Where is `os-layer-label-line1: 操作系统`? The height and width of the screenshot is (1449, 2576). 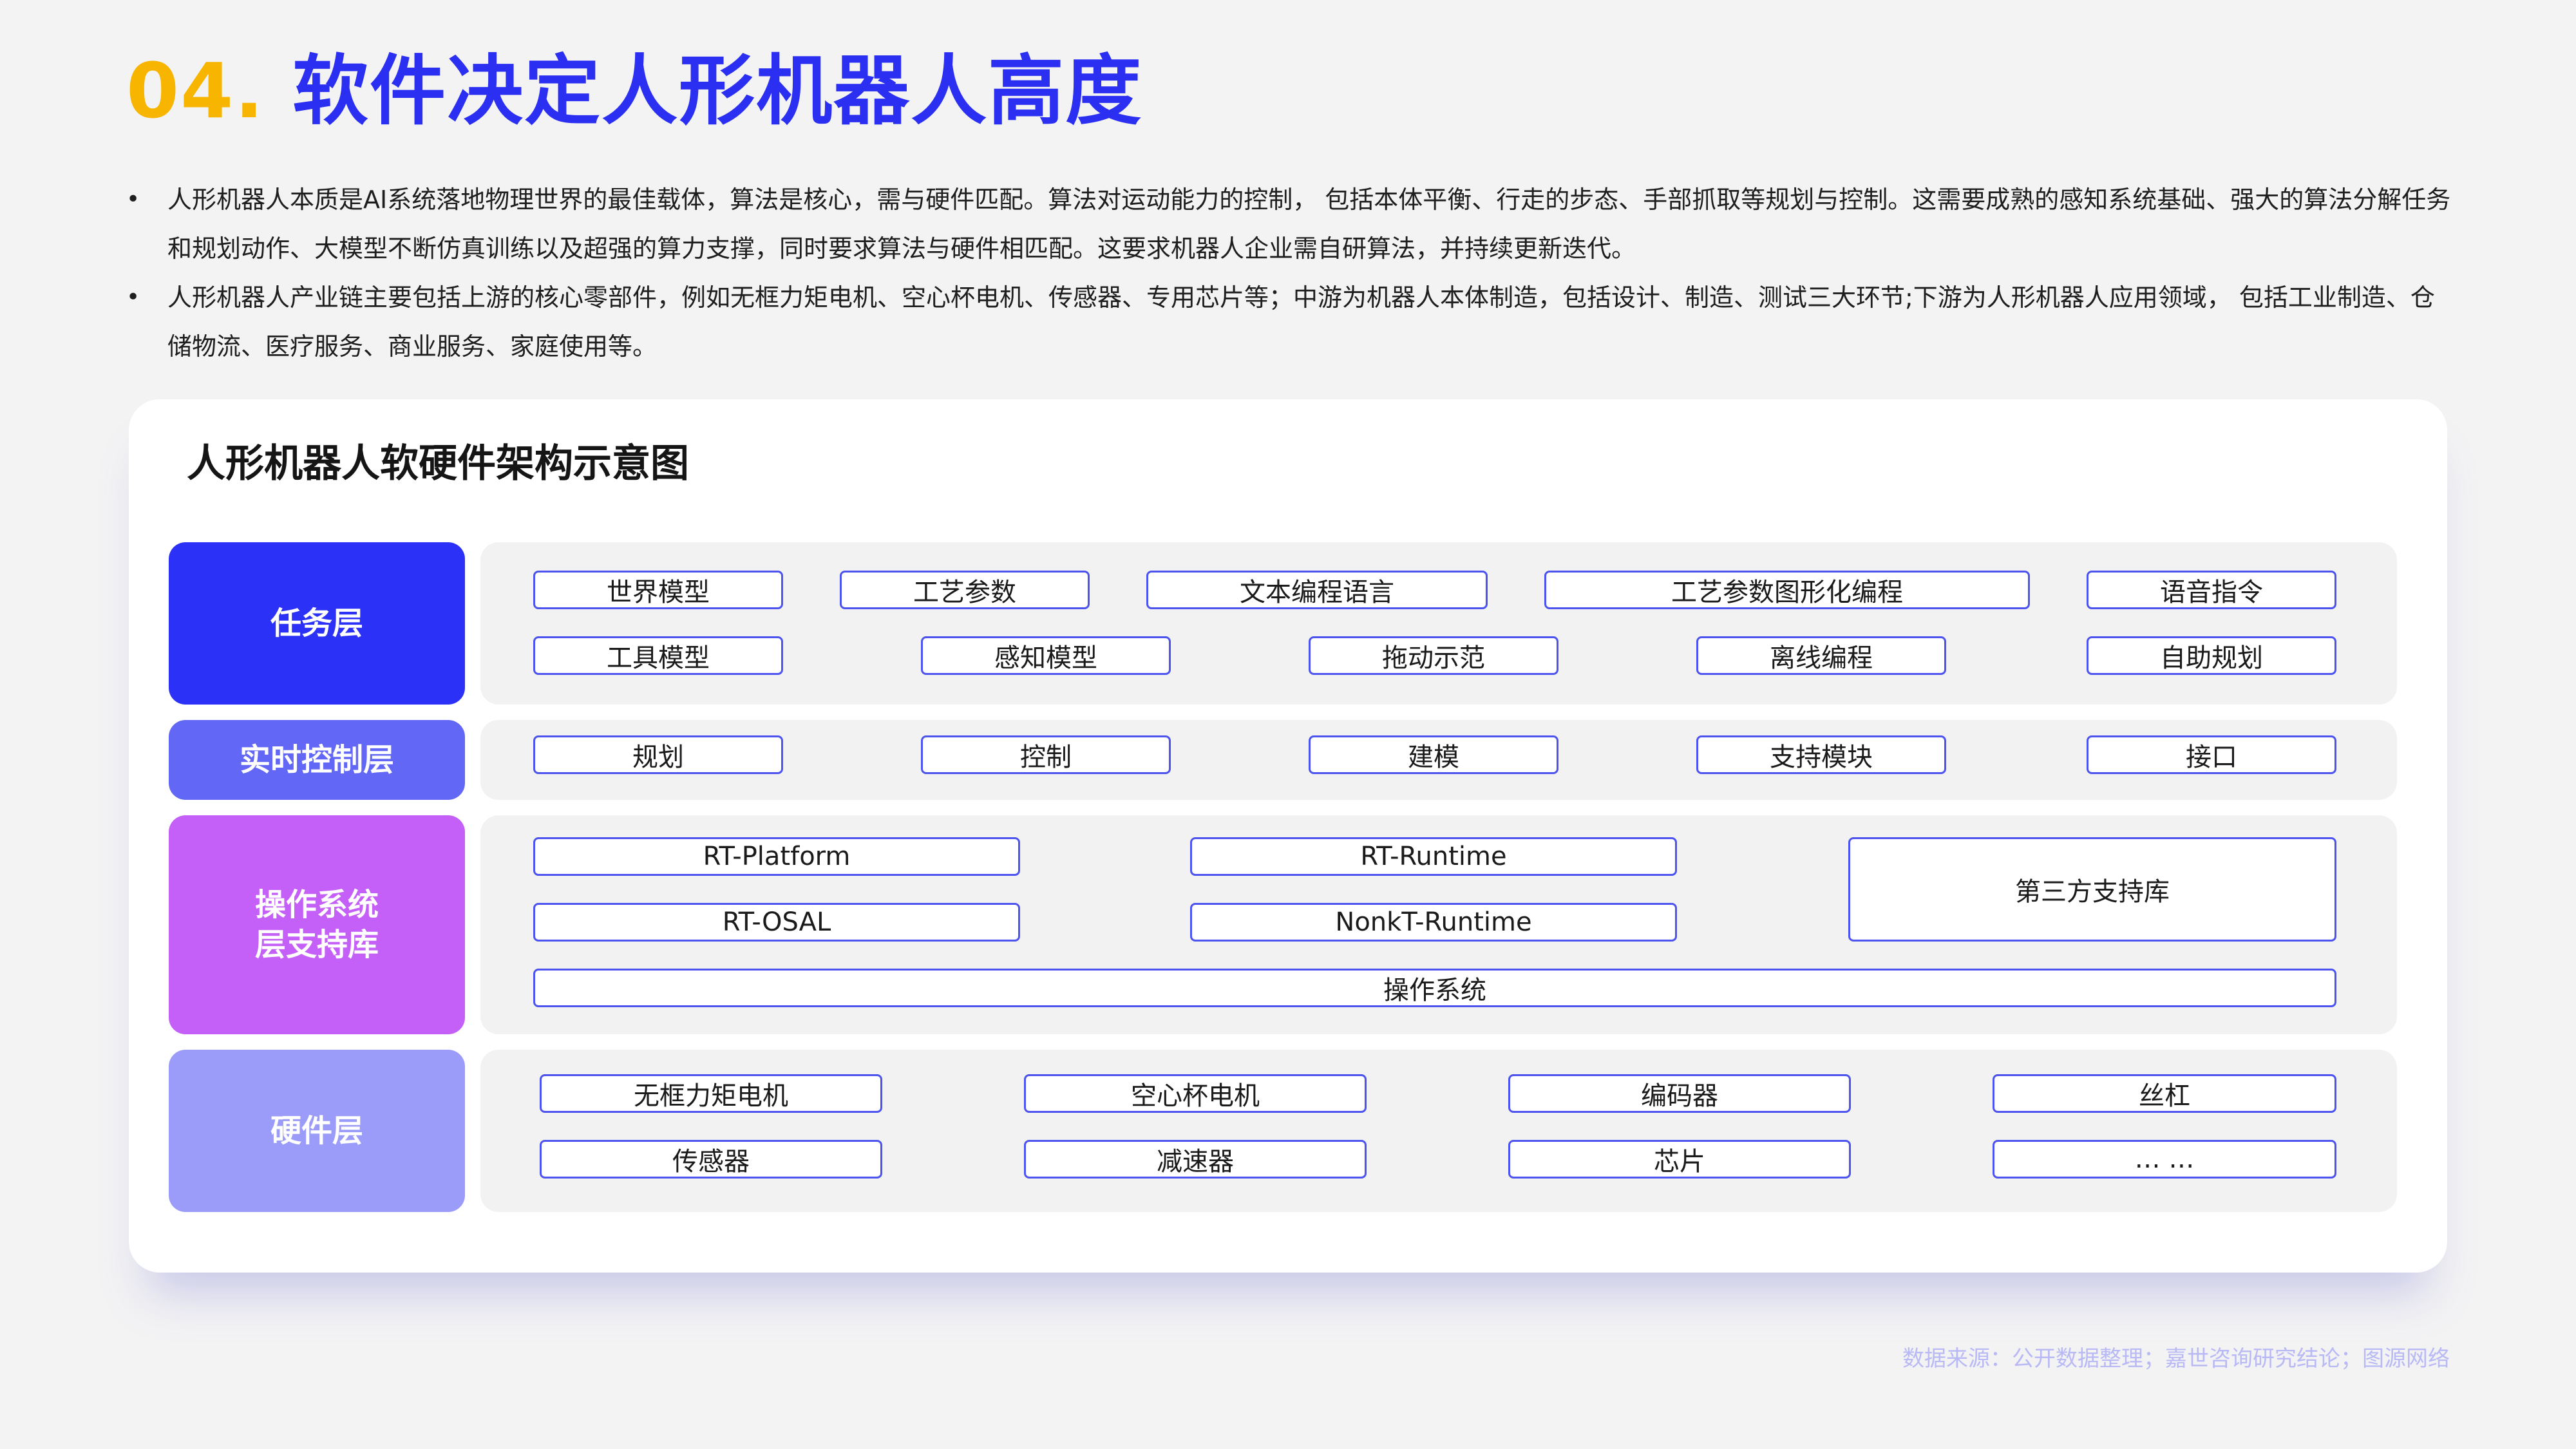 os-layer-label-line1: 操作系统 is located at coordinates (317, 905).